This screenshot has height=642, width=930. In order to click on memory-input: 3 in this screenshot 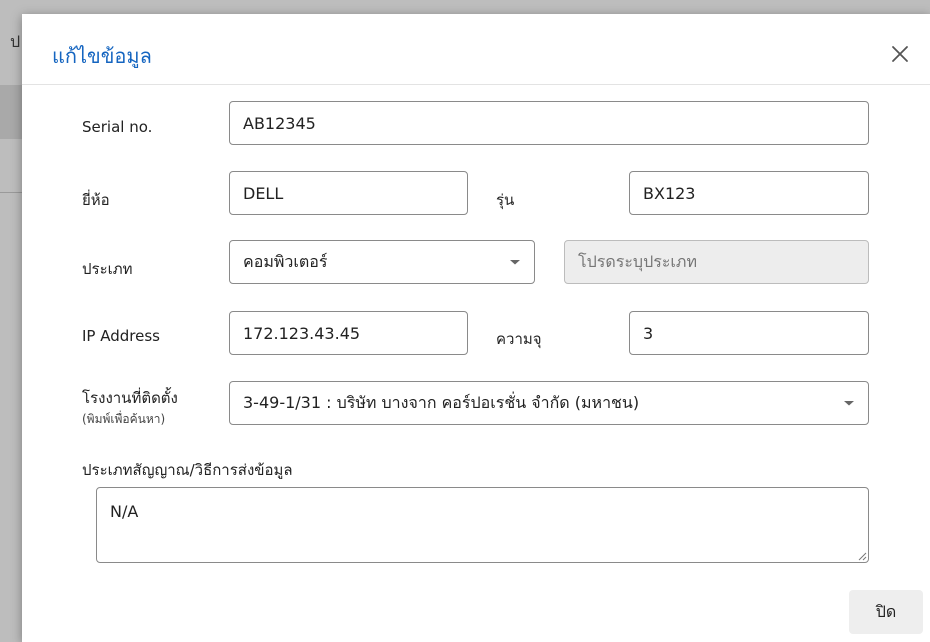, I will do `click(749, 333)`.